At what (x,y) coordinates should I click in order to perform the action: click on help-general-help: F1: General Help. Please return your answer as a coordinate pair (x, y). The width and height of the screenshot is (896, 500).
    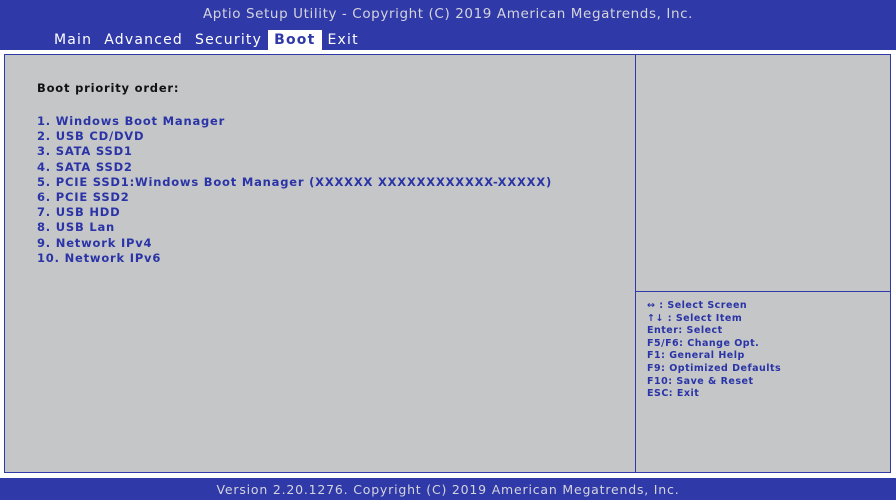
    Looking at the image, I should click on (696, 356).